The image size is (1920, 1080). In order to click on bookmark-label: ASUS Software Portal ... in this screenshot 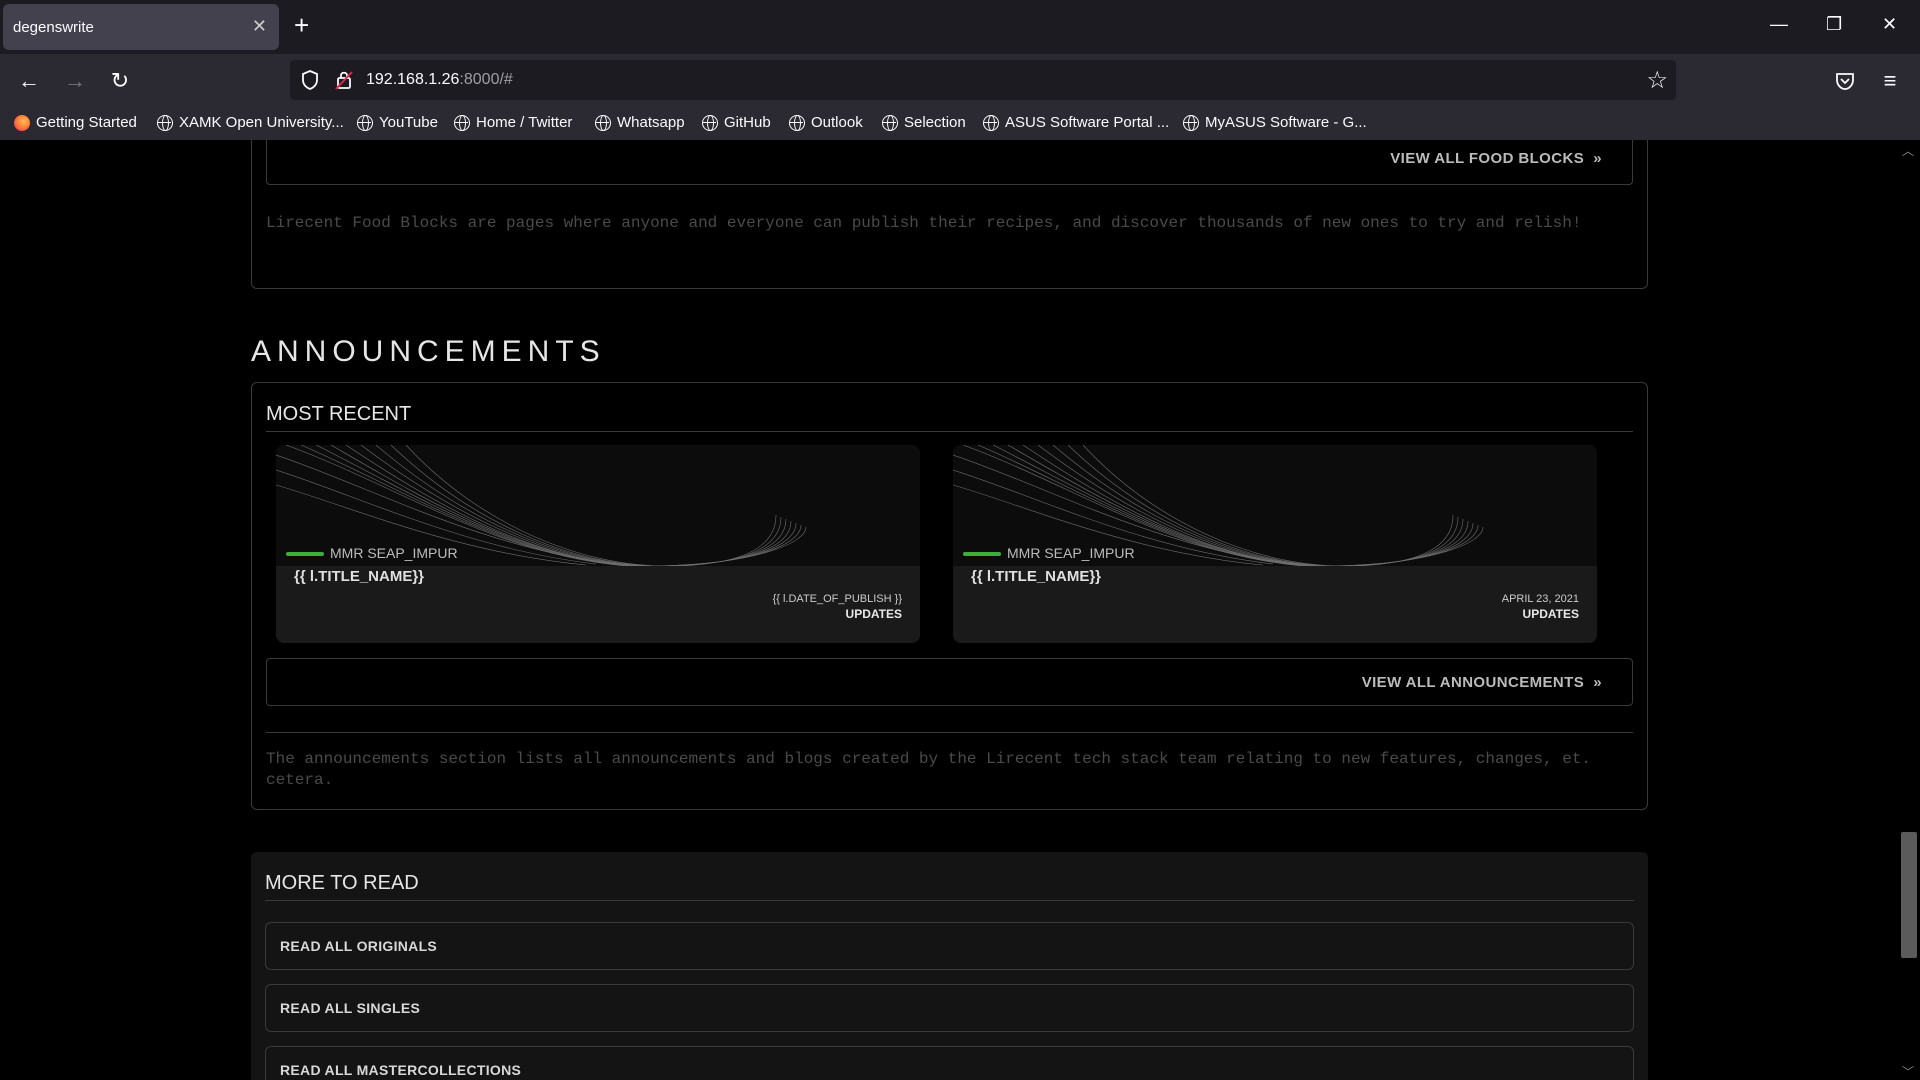, I will do `click(1087, 122)`.